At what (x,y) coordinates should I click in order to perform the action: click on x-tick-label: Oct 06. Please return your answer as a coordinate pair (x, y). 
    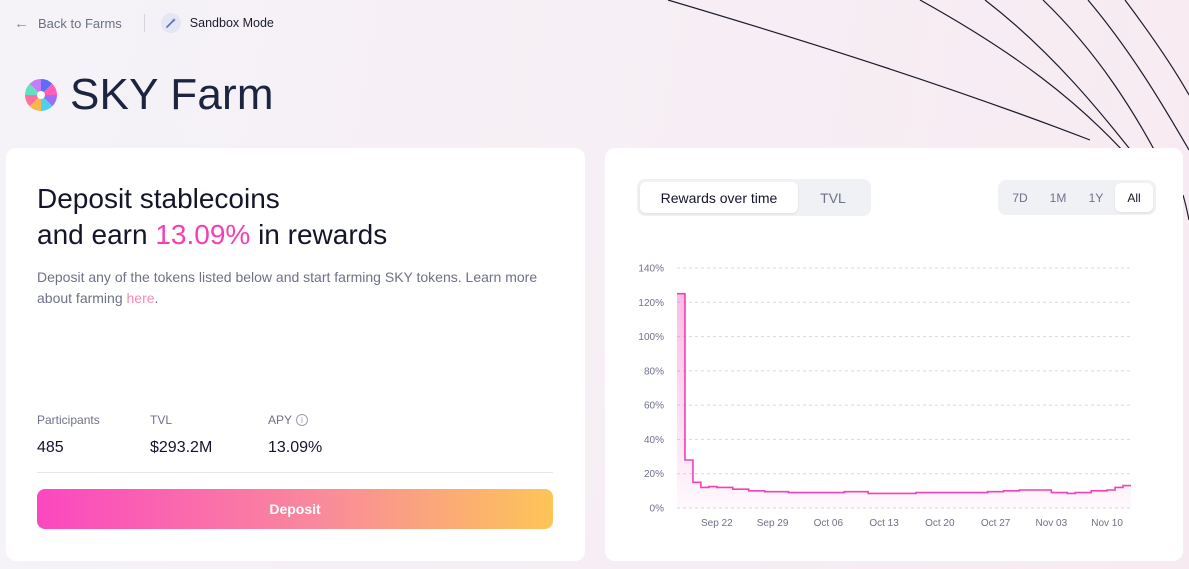
    Looking at the image, I should click on (829, 523).